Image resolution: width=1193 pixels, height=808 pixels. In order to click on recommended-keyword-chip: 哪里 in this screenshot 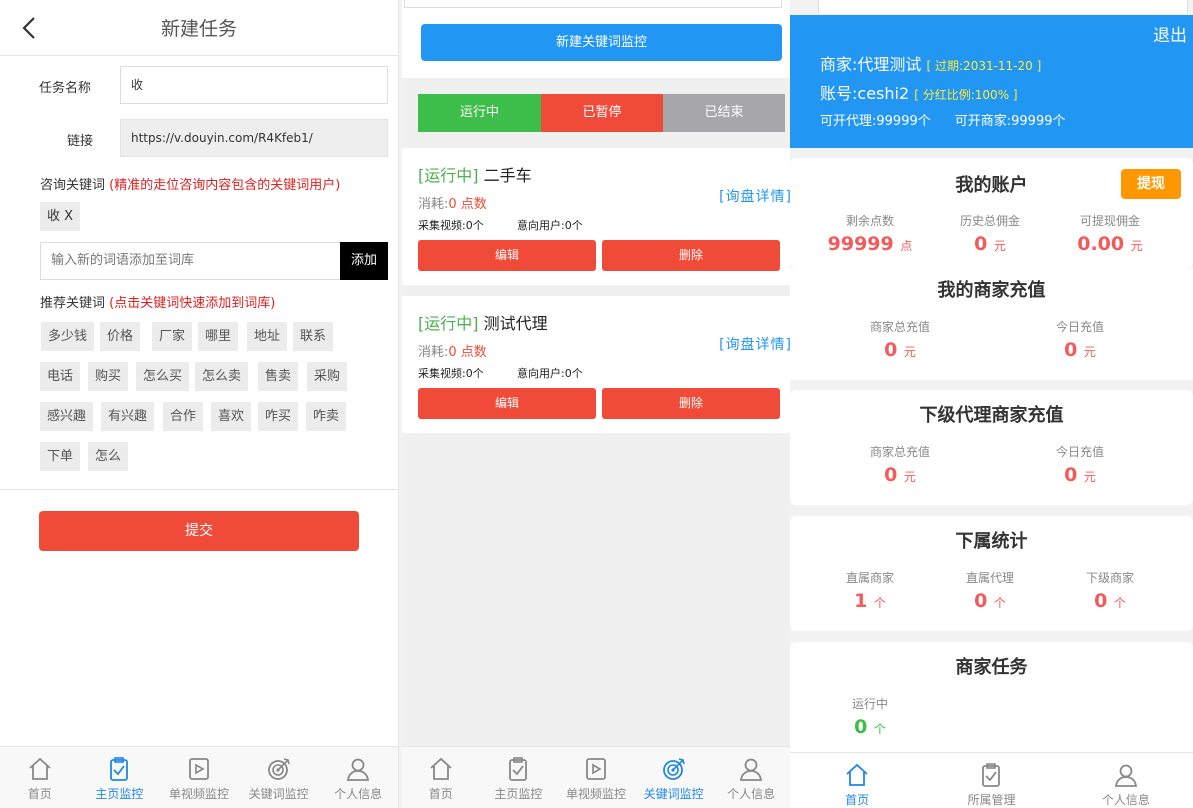, I will do `click(218, 336)`.